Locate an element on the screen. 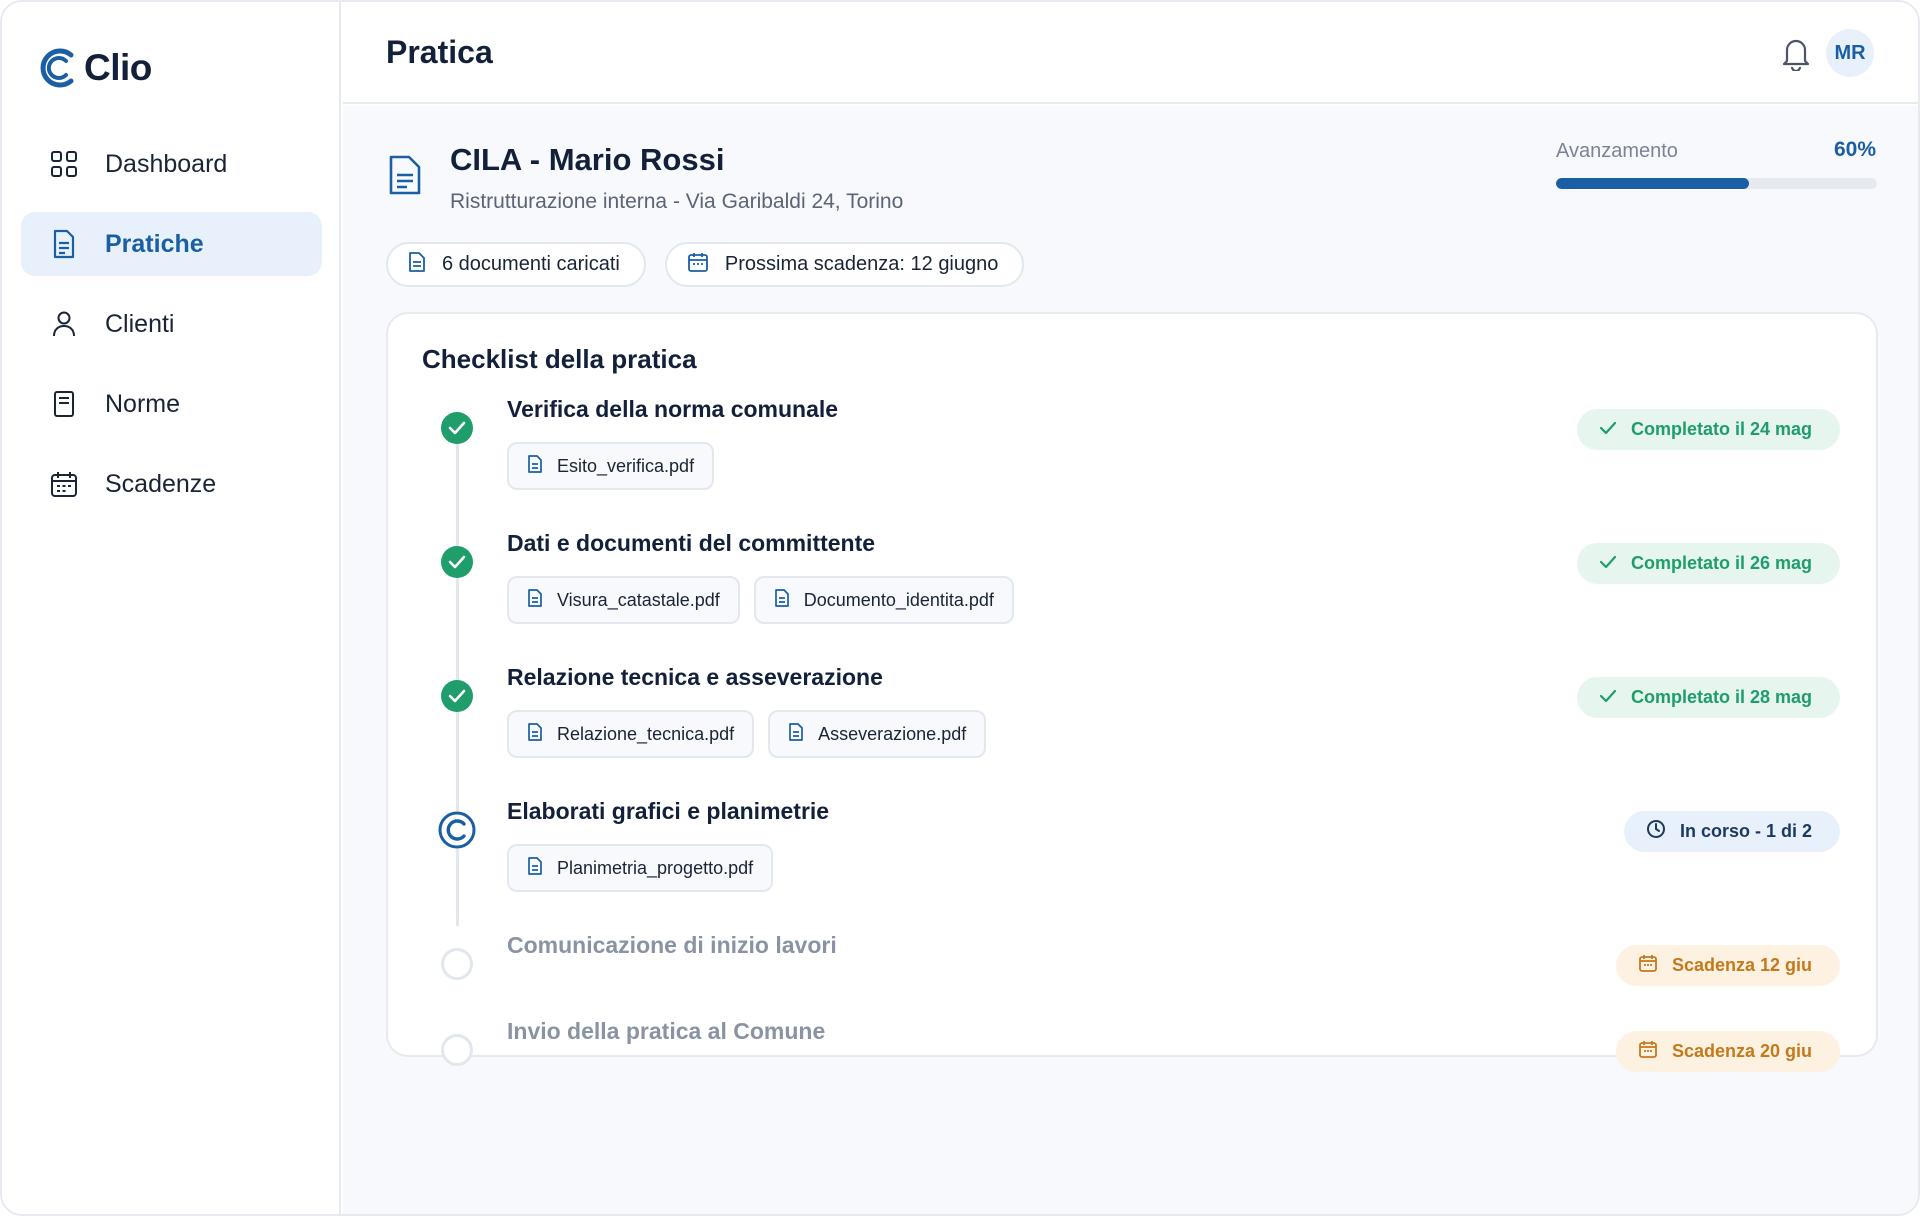 Image resolution: width=1920 pixels, height=1216 pixels. status-badge: Scadenza 12 giu is located at coordinates (1727, 965).